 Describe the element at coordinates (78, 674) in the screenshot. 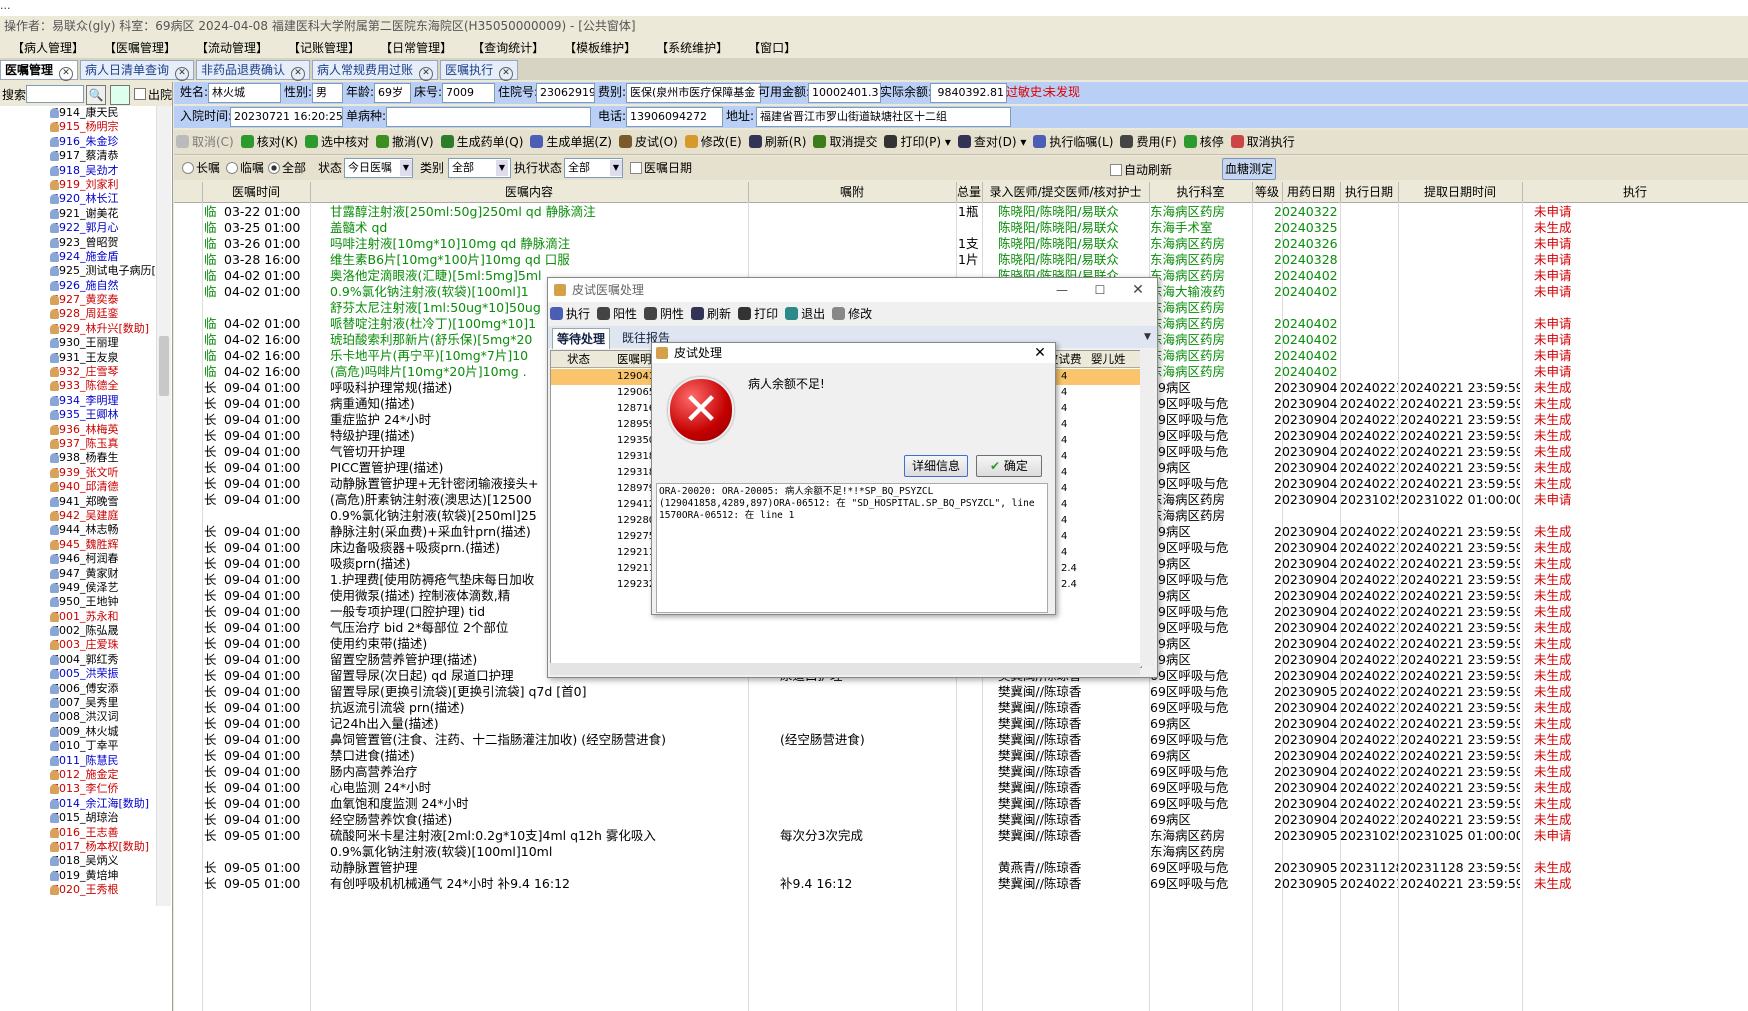

I see `patient-list-item: 7005_洪荣振` at that location.